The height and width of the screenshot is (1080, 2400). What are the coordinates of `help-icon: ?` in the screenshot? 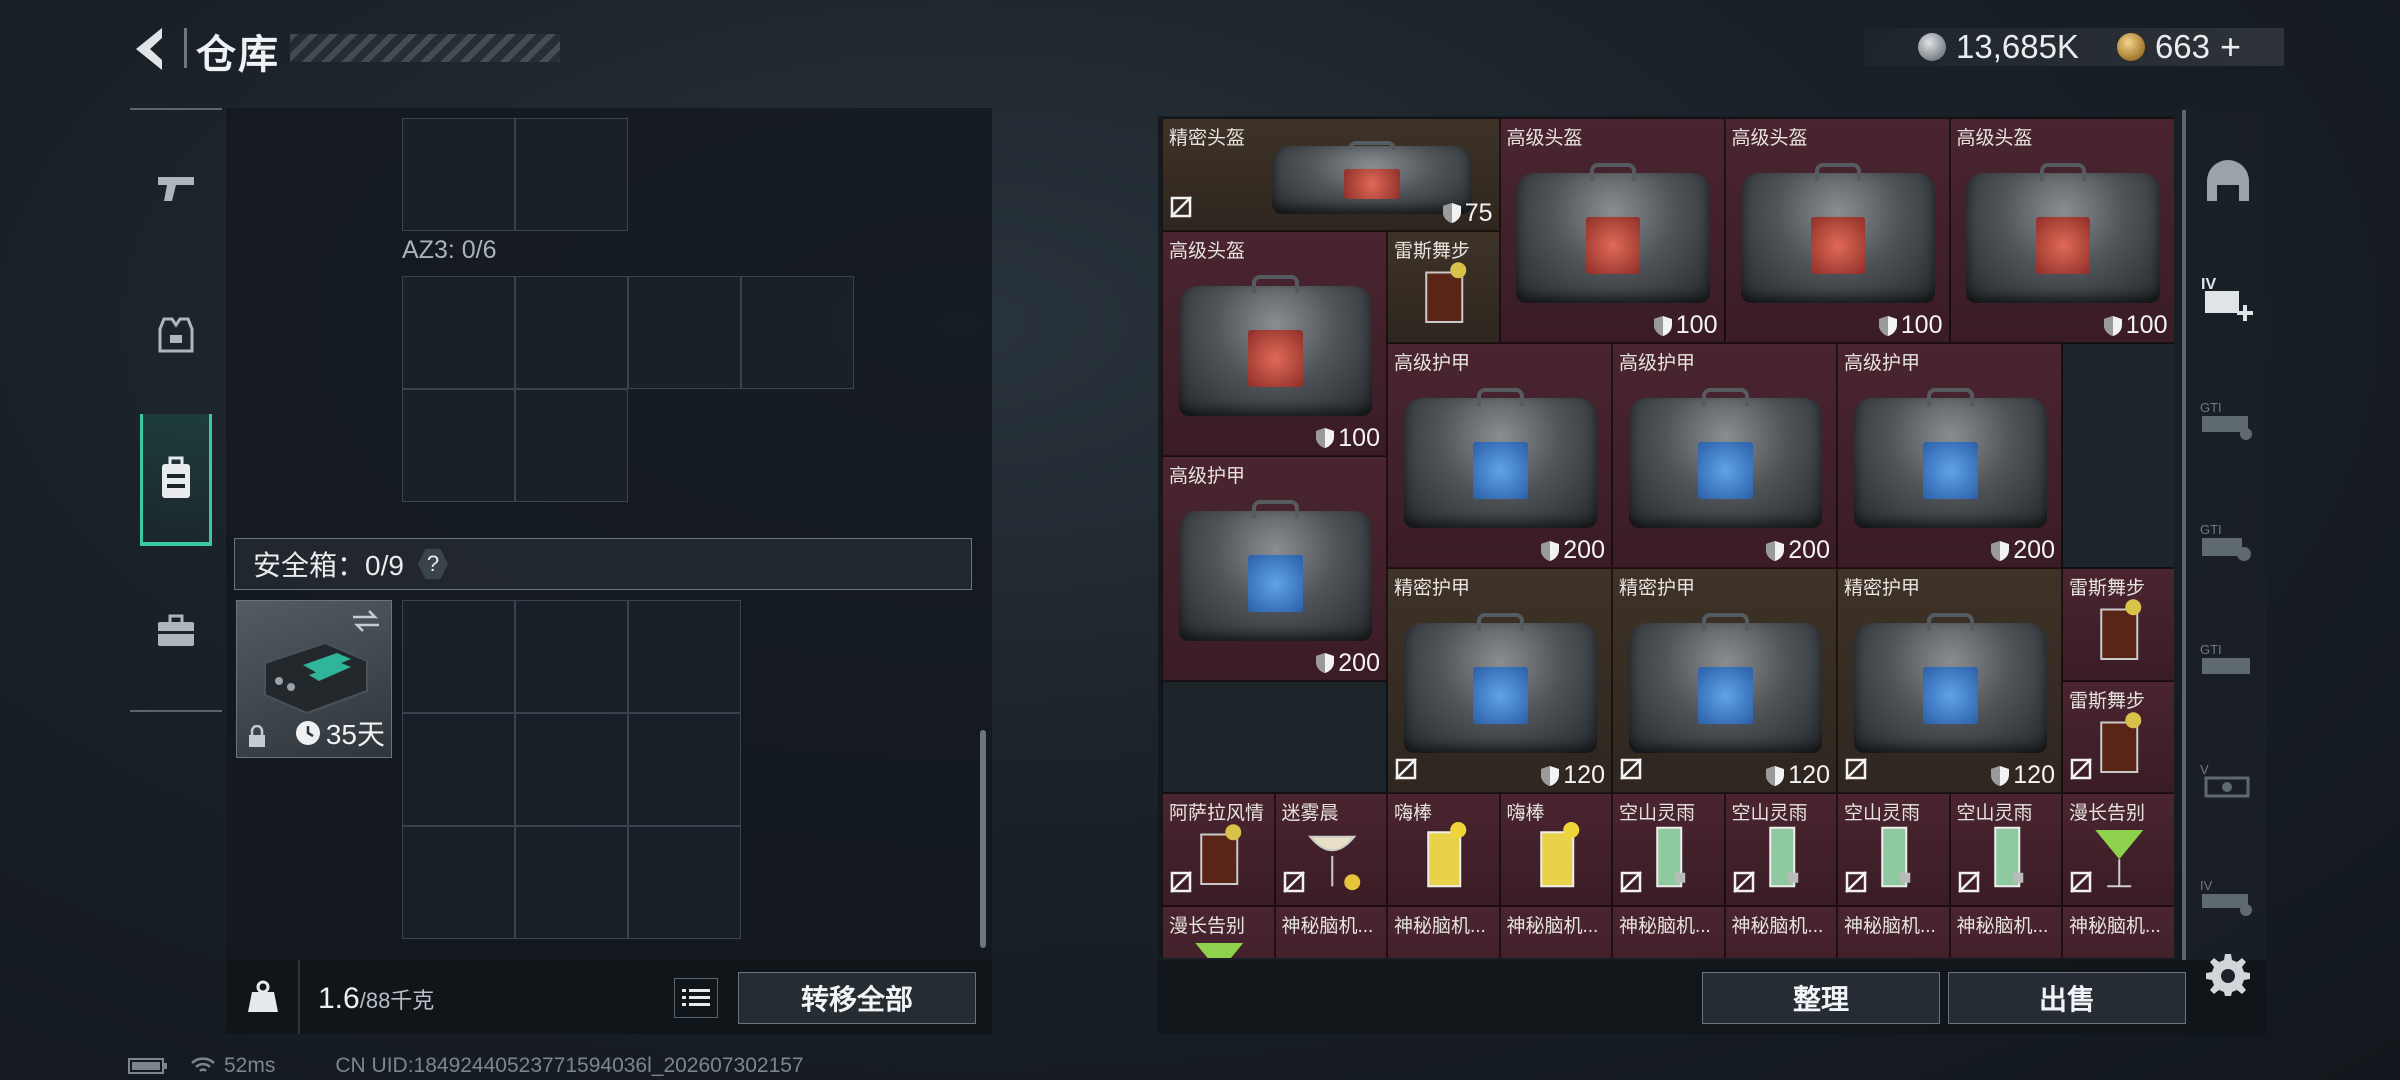 It's located at (432, 564).